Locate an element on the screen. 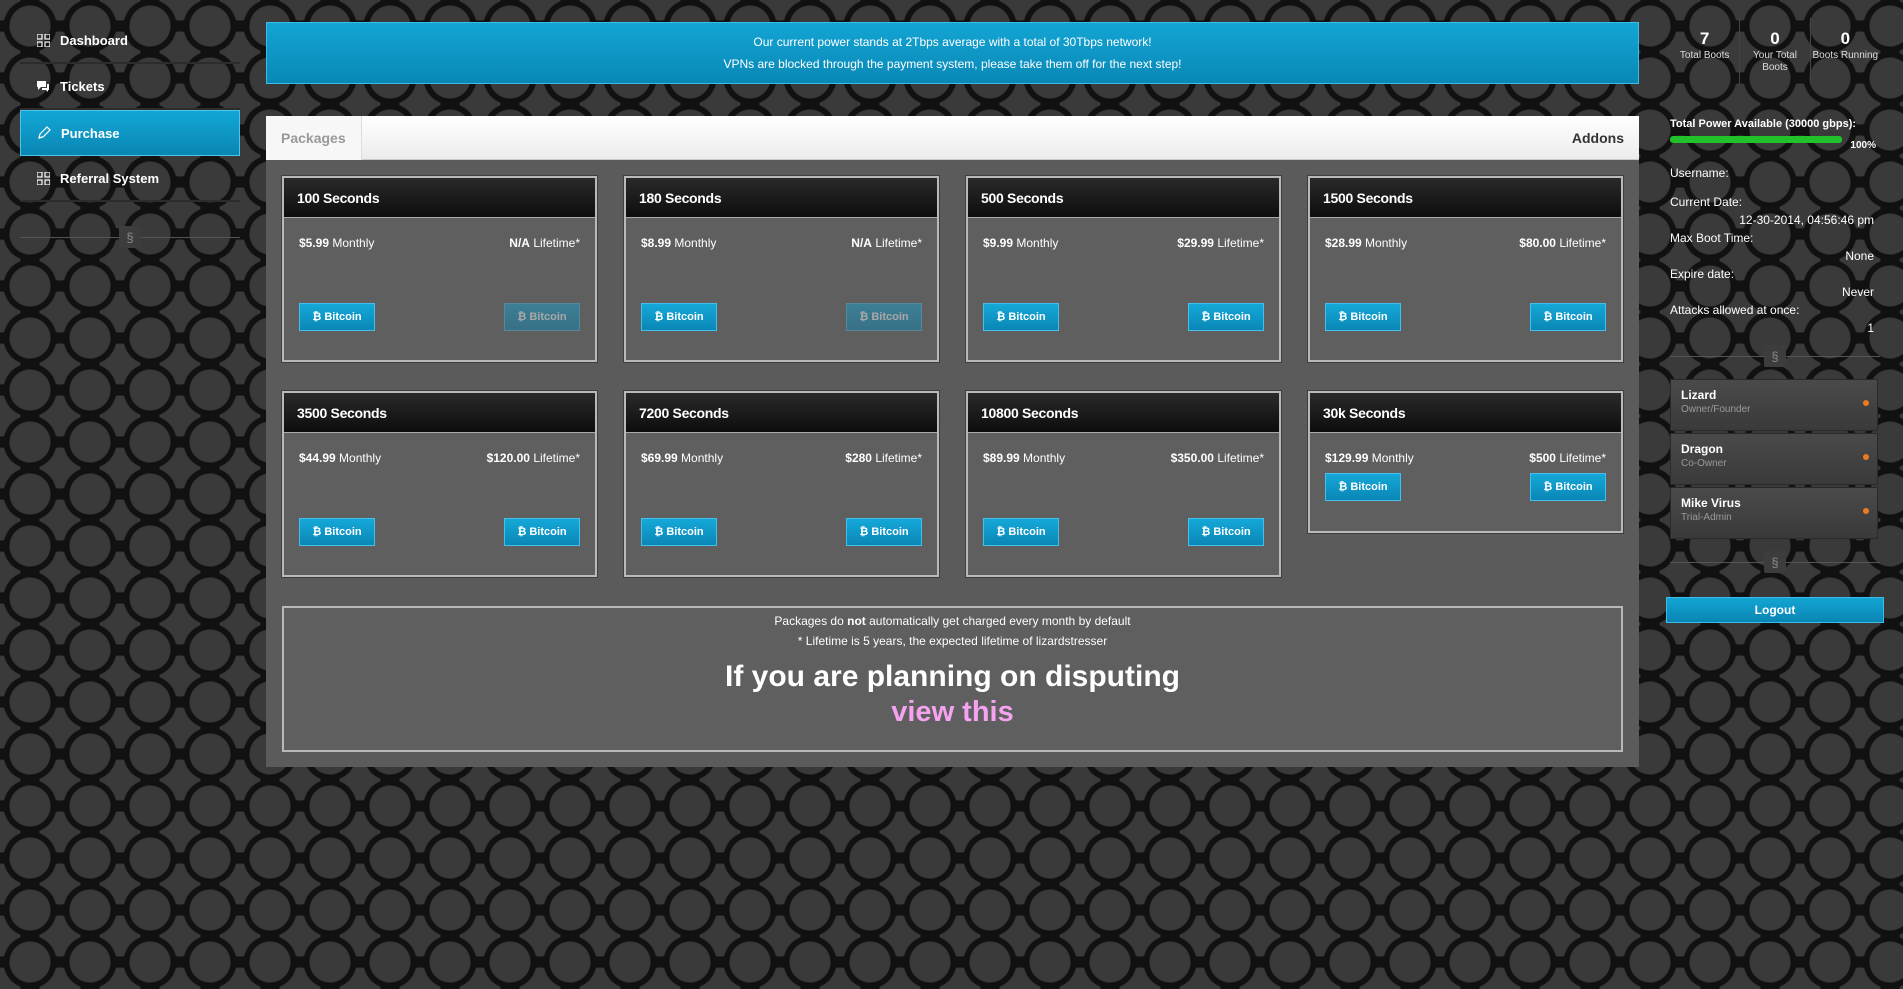  sidebar-item-label: Referral System is located at coordinates (109, 178).